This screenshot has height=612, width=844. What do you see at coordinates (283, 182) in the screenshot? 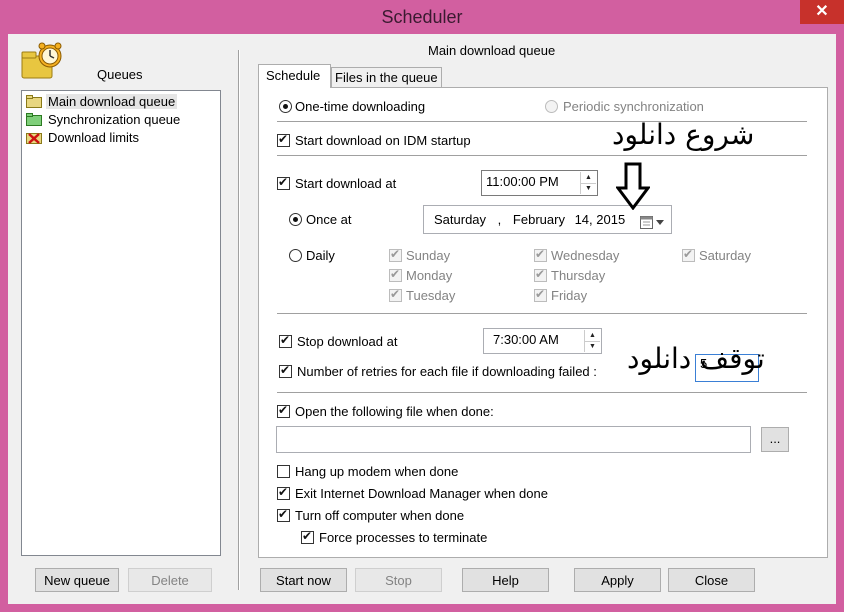
I see `start-at-checkbox` at bounding box center [283, 182].